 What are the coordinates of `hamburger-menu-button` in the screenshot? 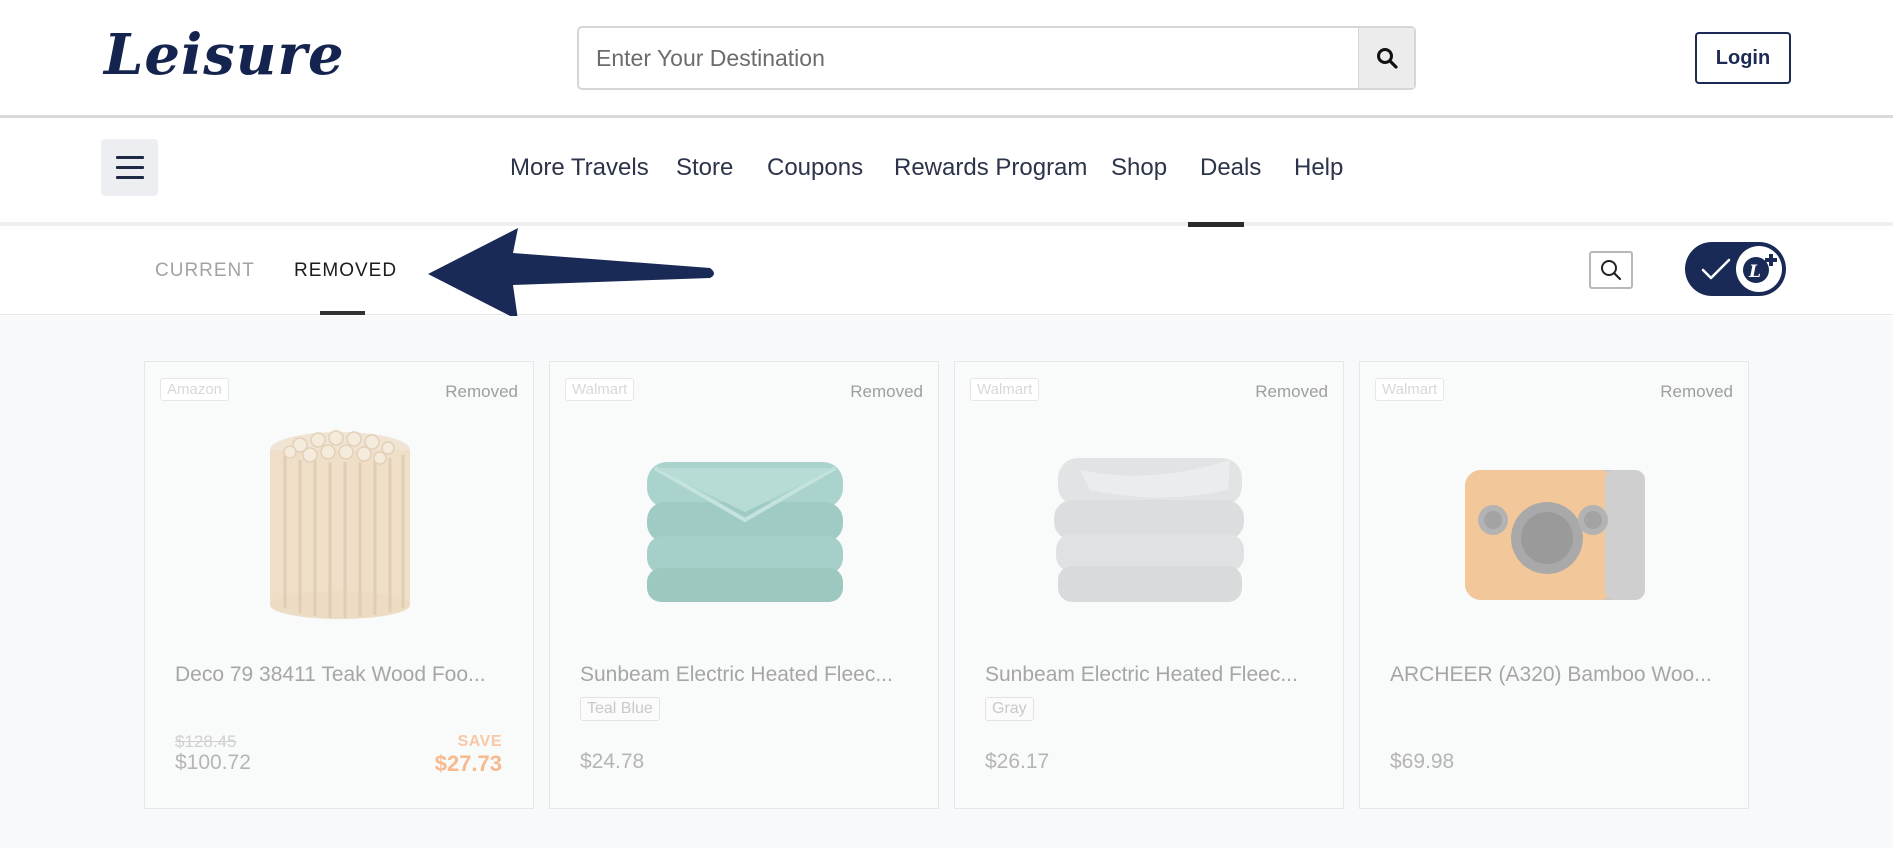 It's located at (129, 167).